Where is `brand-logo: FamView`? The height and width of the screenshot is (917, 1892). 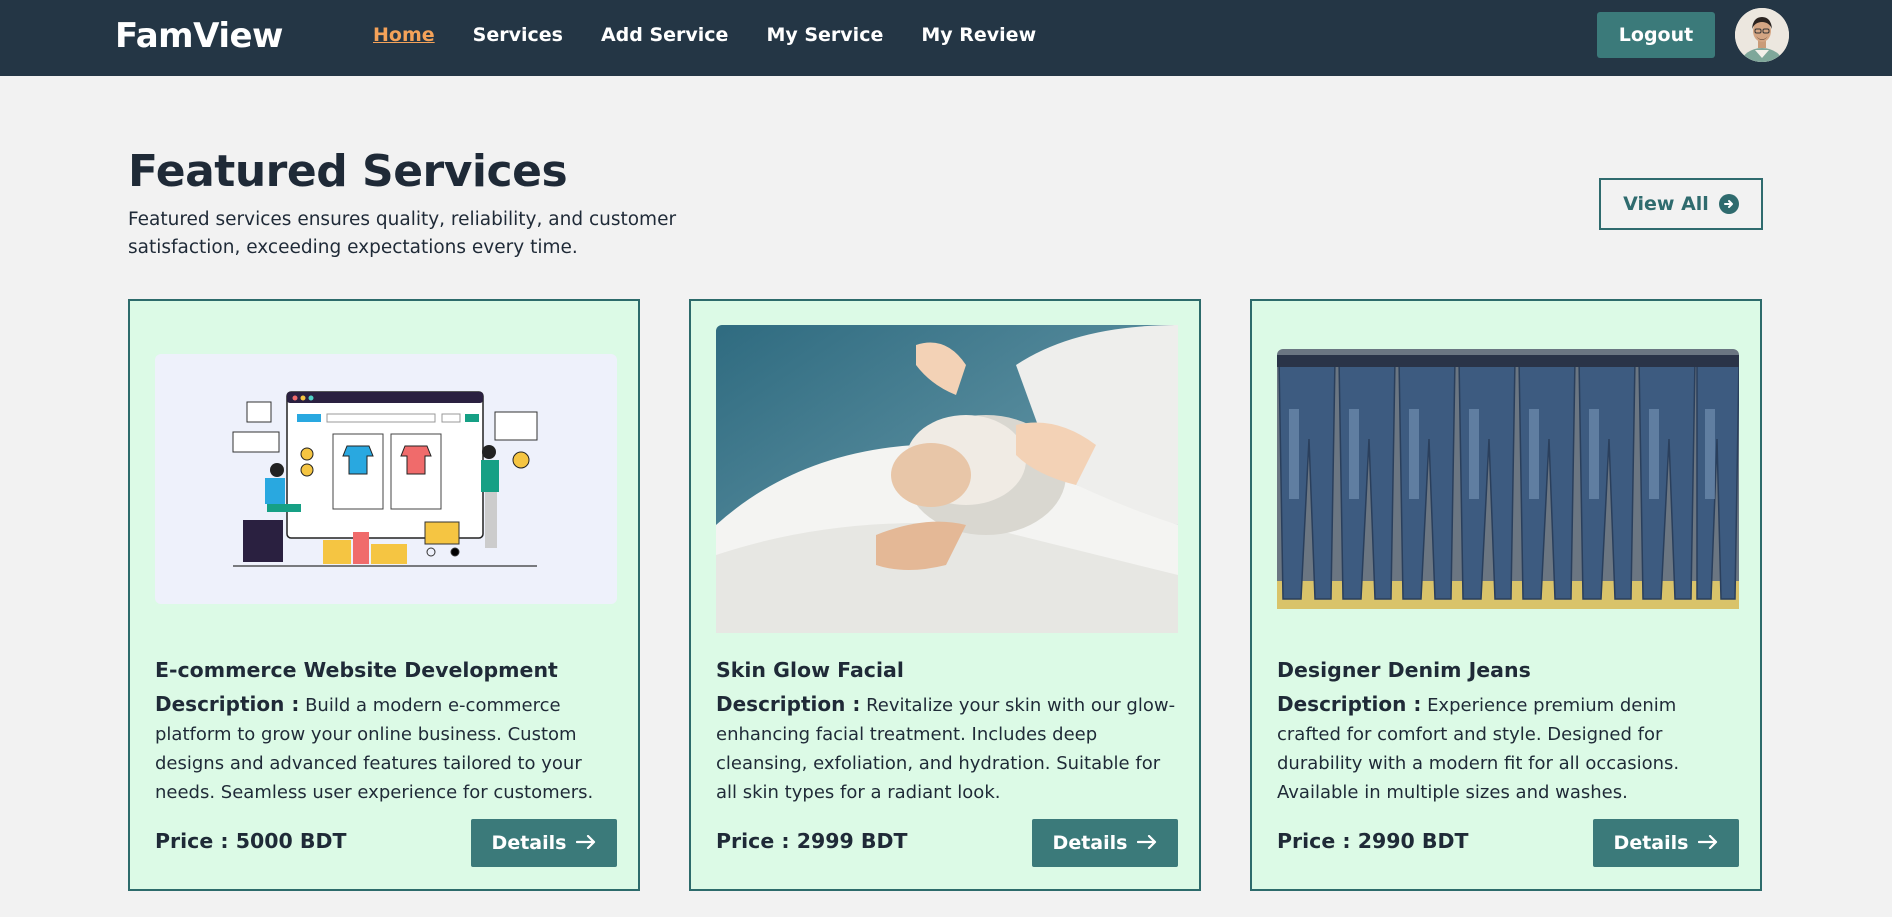
brand-logo: FamView is located at coordinates (199, 36).